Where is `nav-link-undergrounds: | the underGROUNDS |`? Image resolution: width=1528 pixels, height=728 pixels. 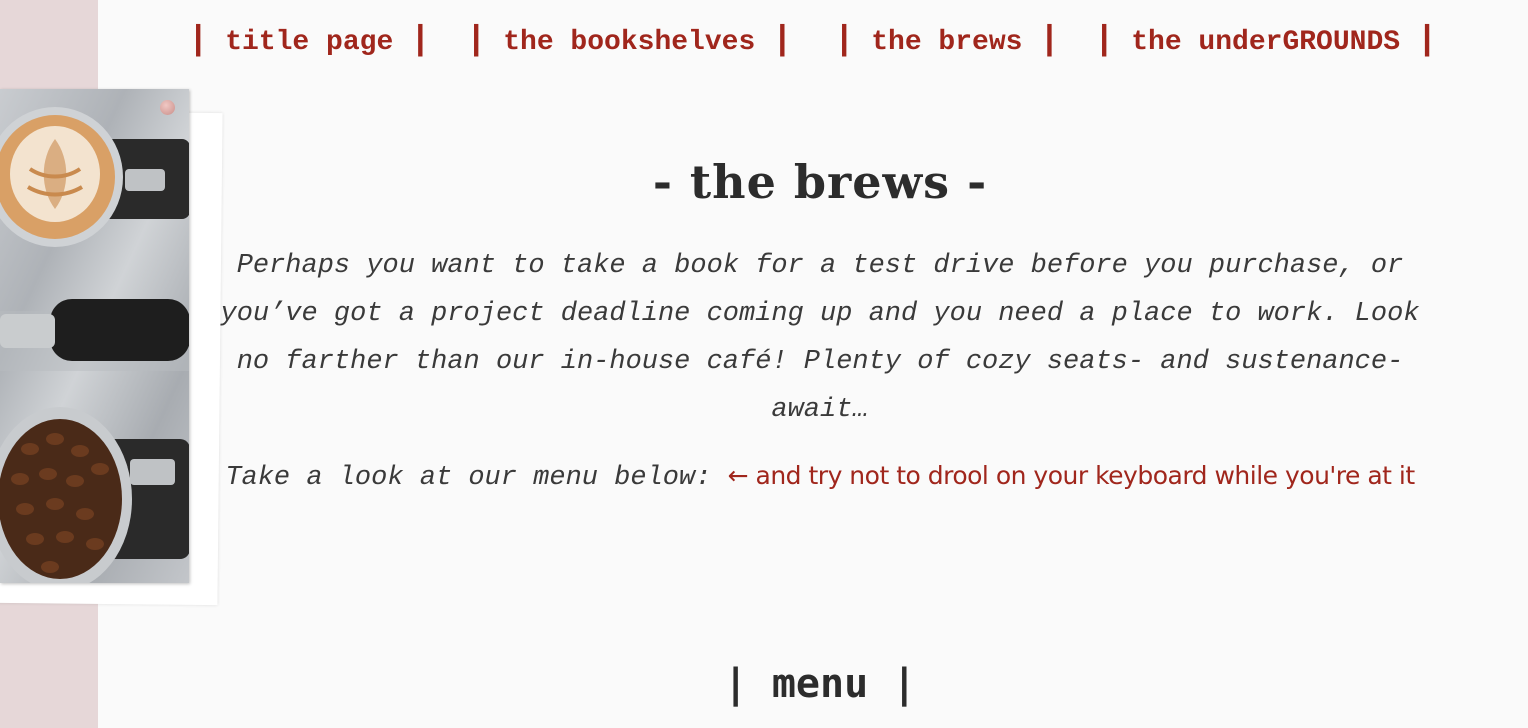 nav-link-undergrounds: | the underGROUNDS | is located at coordinates (1265, 42).